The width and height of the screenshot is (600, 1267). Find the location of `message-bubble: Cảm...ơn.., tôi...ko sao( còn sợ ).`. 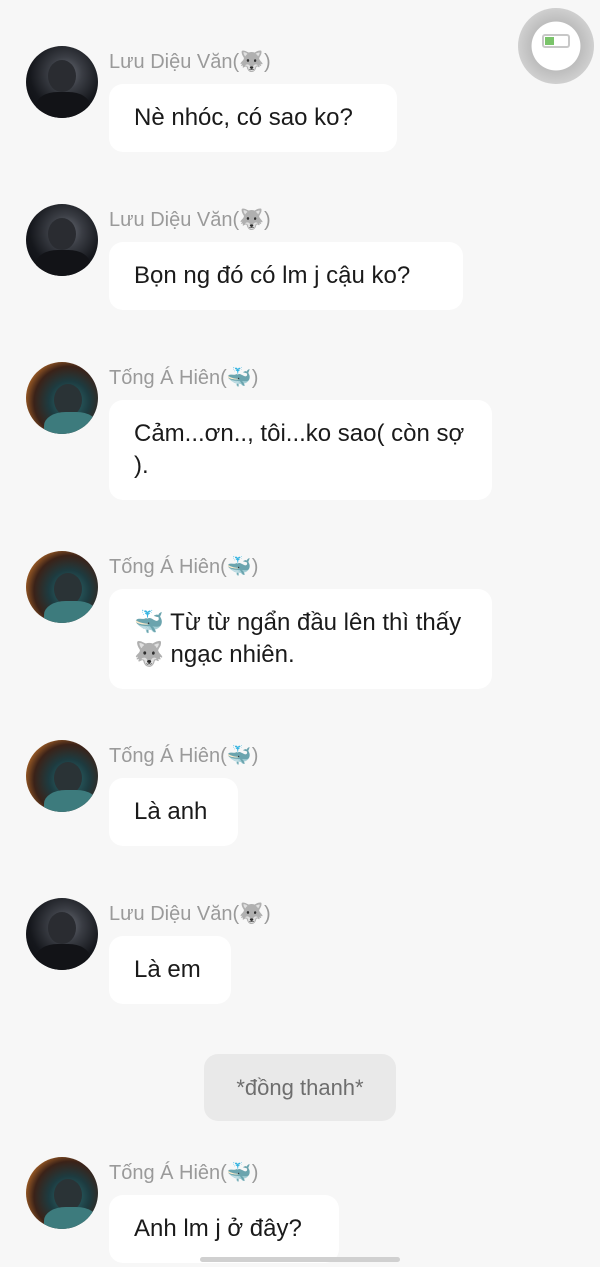

message-bubble: Cảm...ơn.., tôi...ko sao( còn sợ ). is located at coordinates (300, 450).